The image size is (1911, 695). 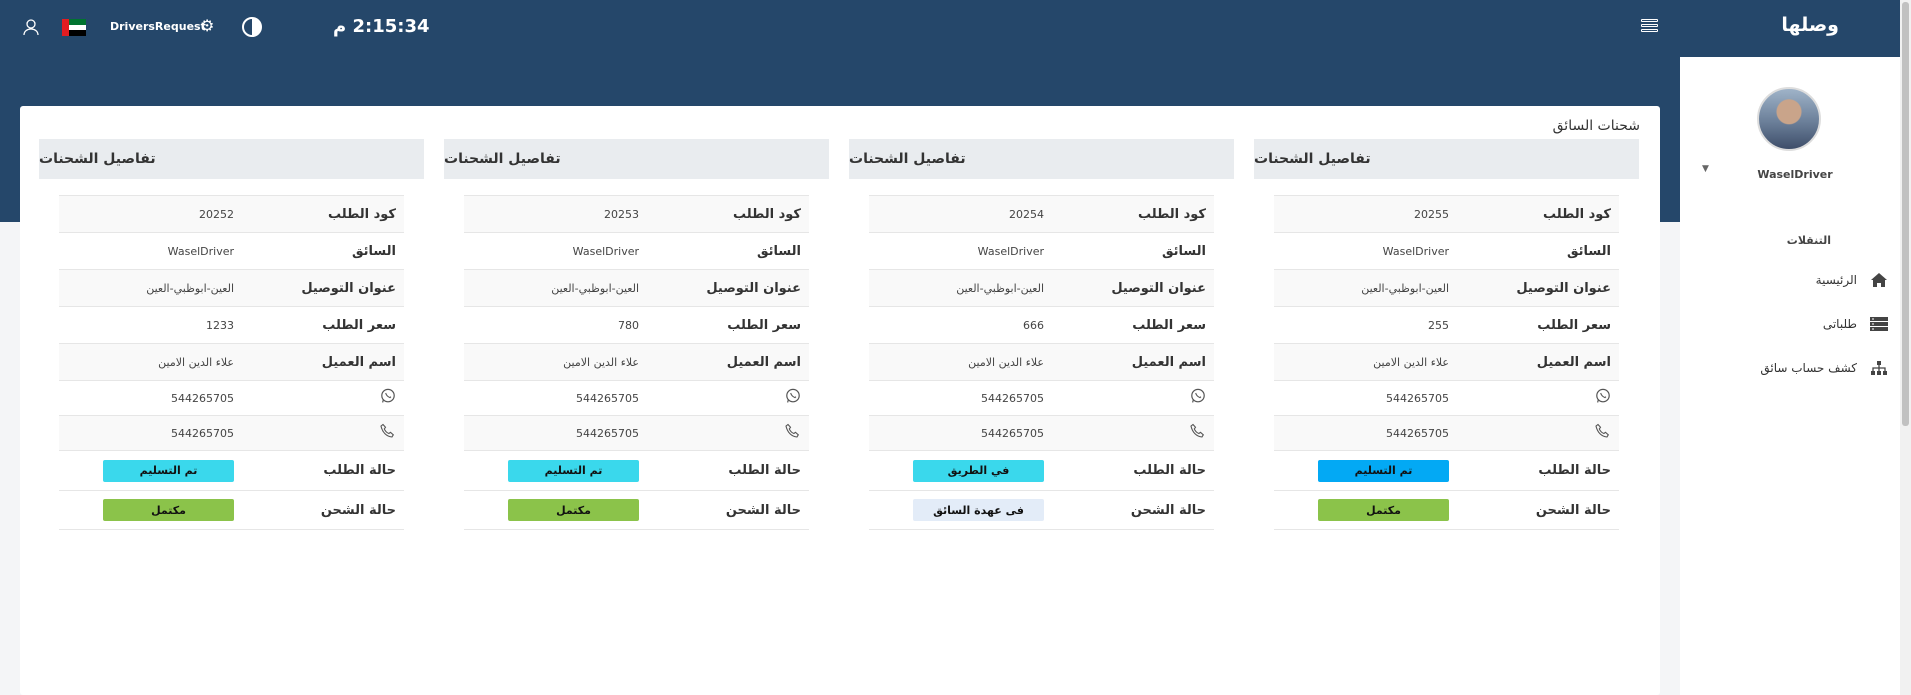 What do you see at coordinates (978, 510) in the screenshot?
I see `shipping-status-badge: فى عهدة السائق` at bounding box center [978, 510].